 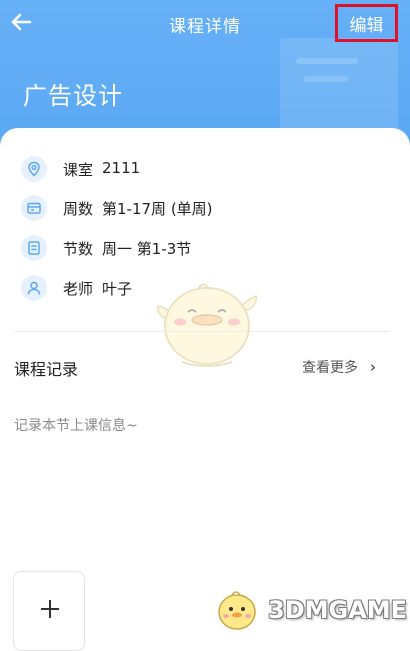 I want to click on plus-icon-stroke, so click(x=50, y=609).